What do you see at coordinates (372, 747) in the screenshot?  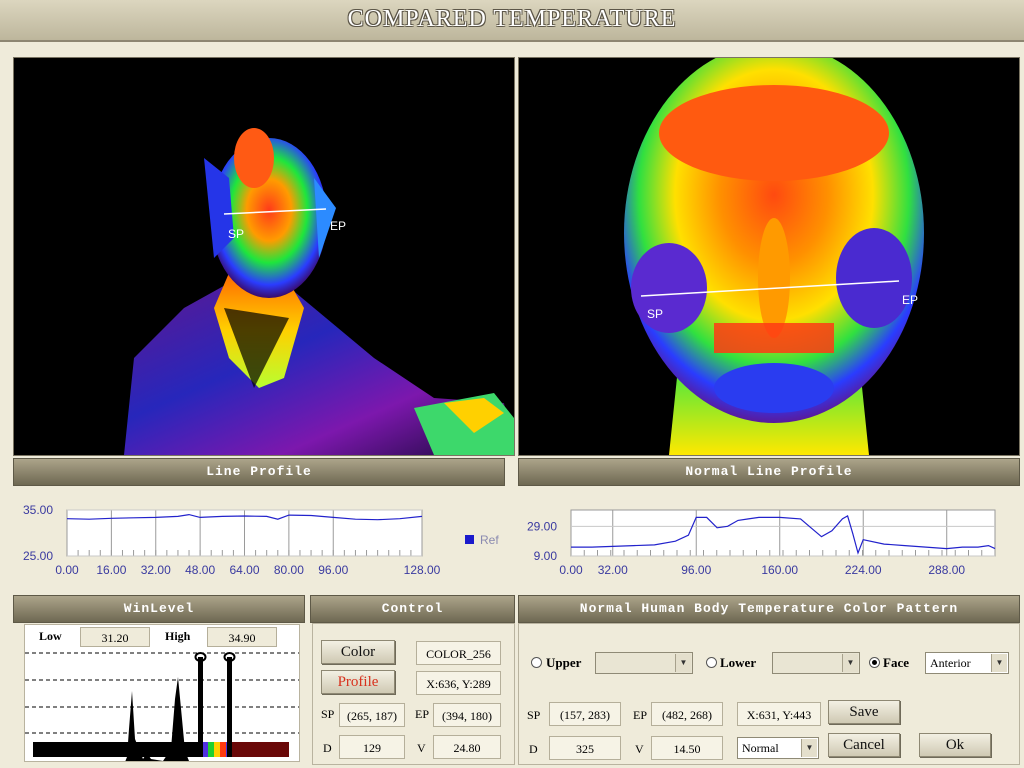 I see `control-d-value: 129` at bounding box center [372, 747].